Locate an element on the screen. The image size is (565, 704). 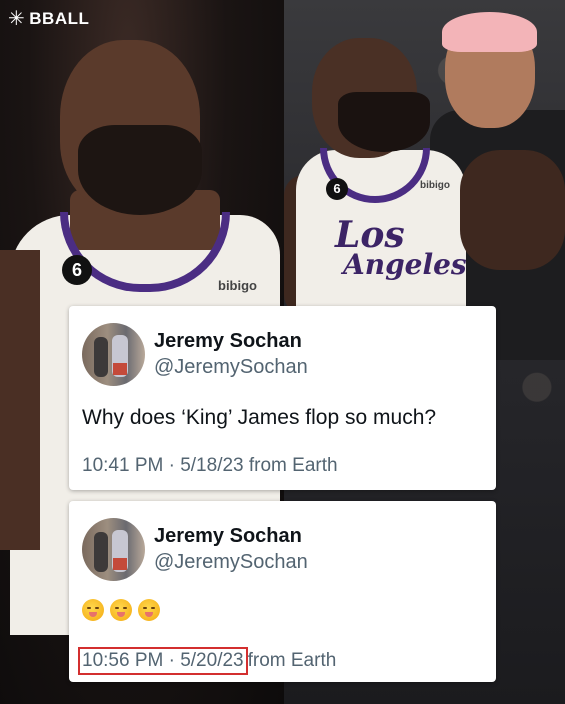
right-player-beard is located at coordinates (384, 122).